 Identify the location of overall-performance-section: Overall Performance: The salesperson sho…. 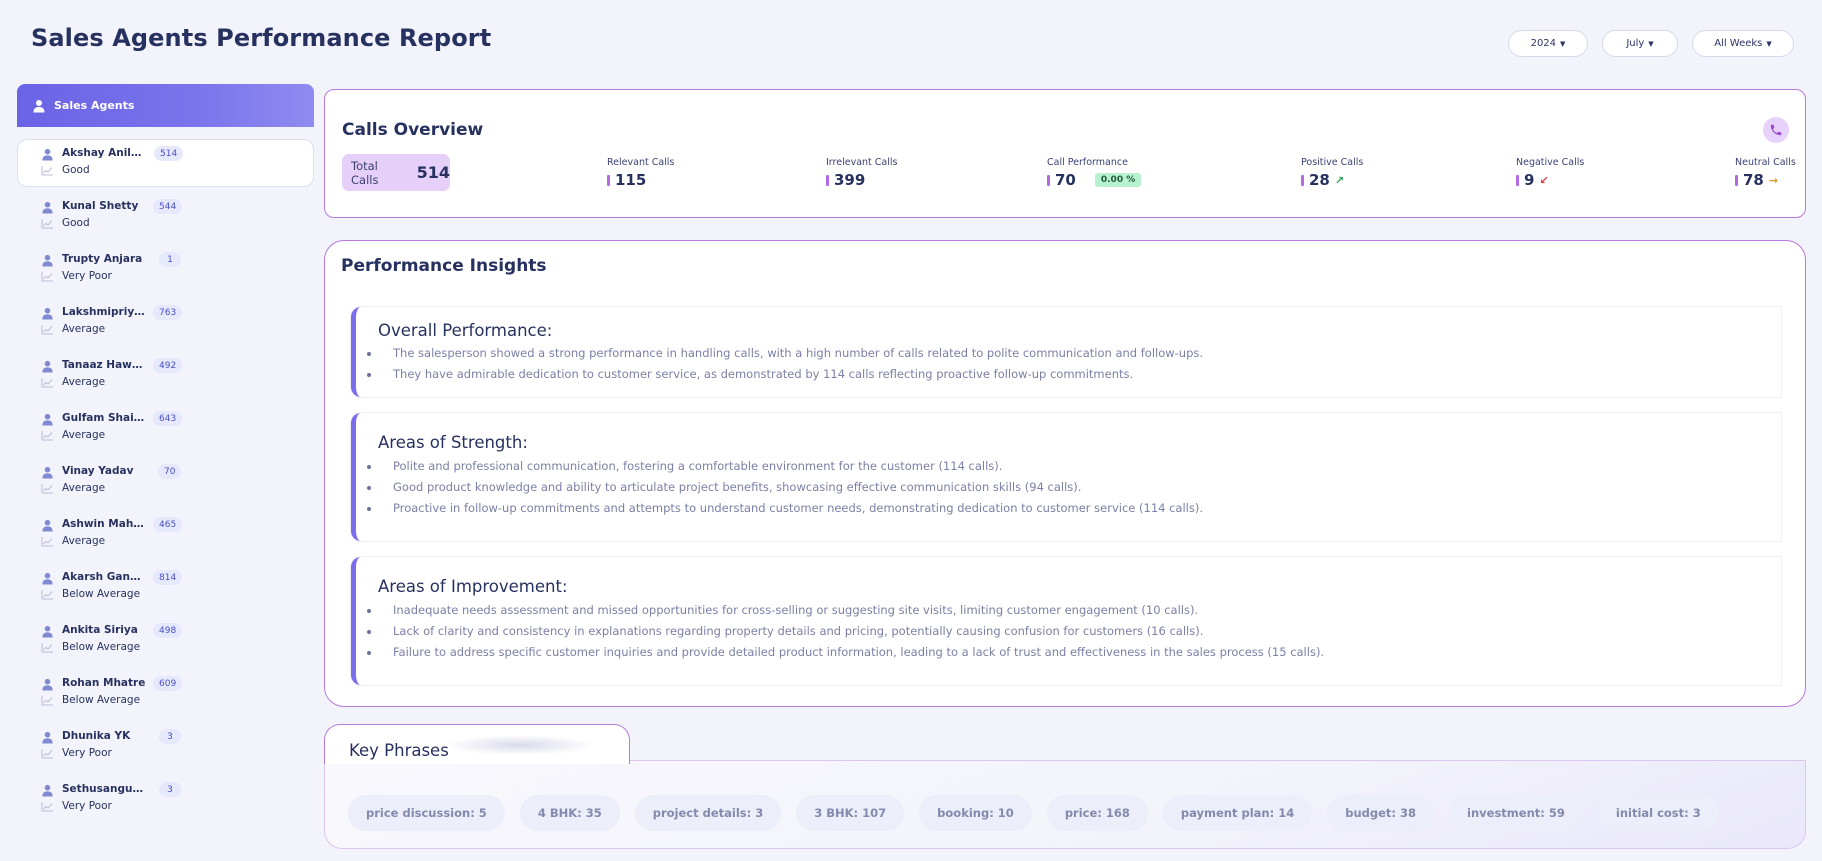
(1066, 352).